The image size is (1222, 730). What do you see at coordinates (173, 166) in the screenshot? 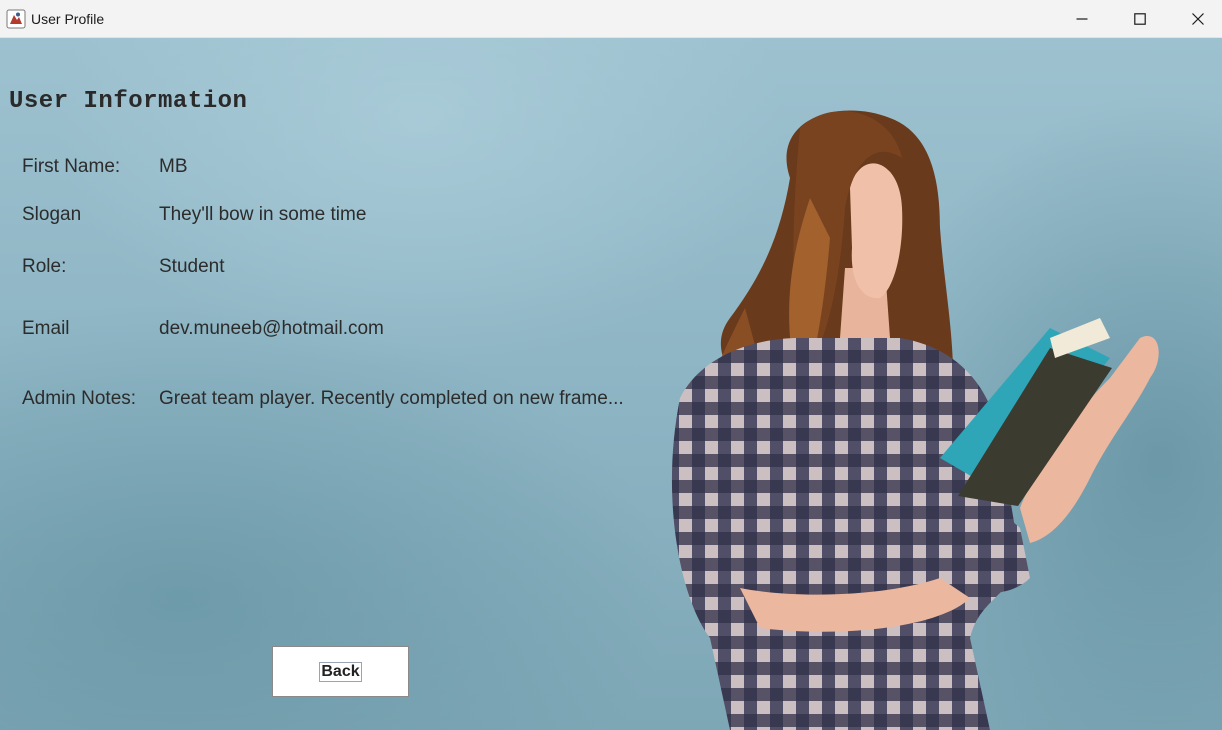
I see `first-name-value: MB` at bounding box center [173, 166].